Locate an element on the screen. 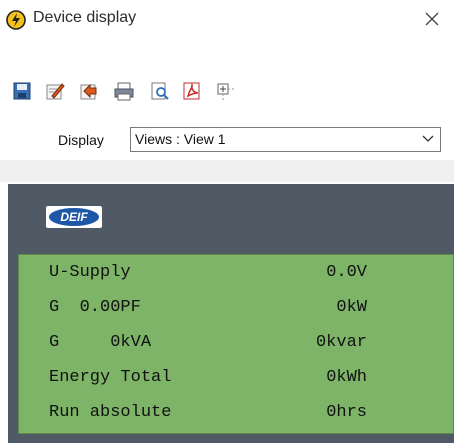  lcd-row-label: Energy Total is located at coordinates (110, 377).